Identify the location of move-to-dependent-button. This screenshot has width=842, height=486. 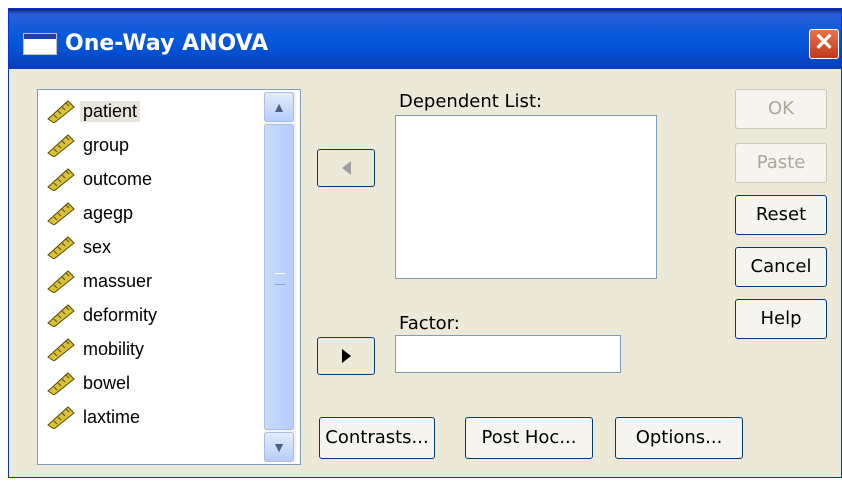
(346, 168).